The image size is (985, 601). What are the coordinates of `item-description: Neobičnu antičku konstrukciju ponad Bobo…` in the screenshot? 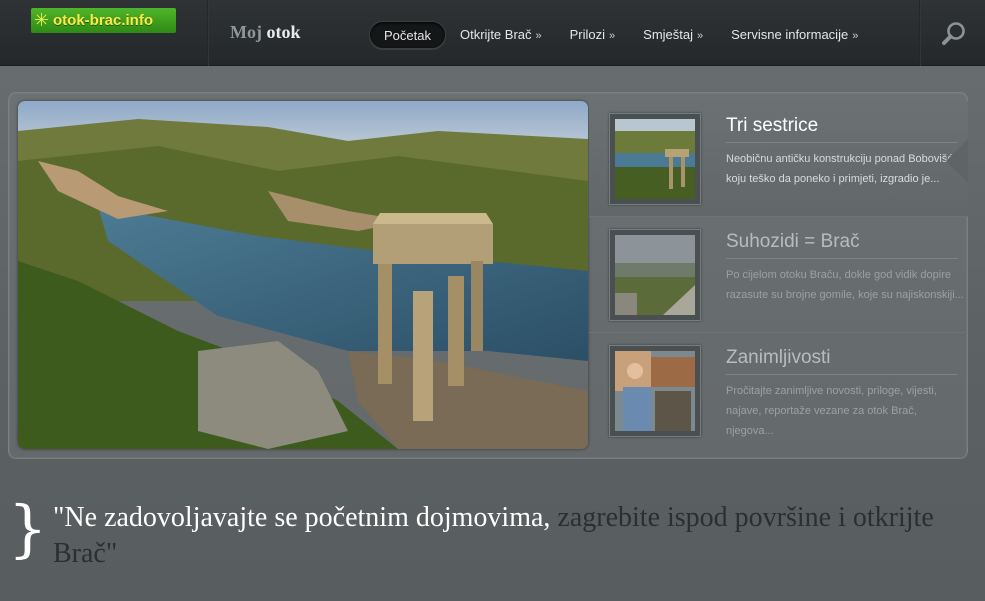 It's located at (844, 169).